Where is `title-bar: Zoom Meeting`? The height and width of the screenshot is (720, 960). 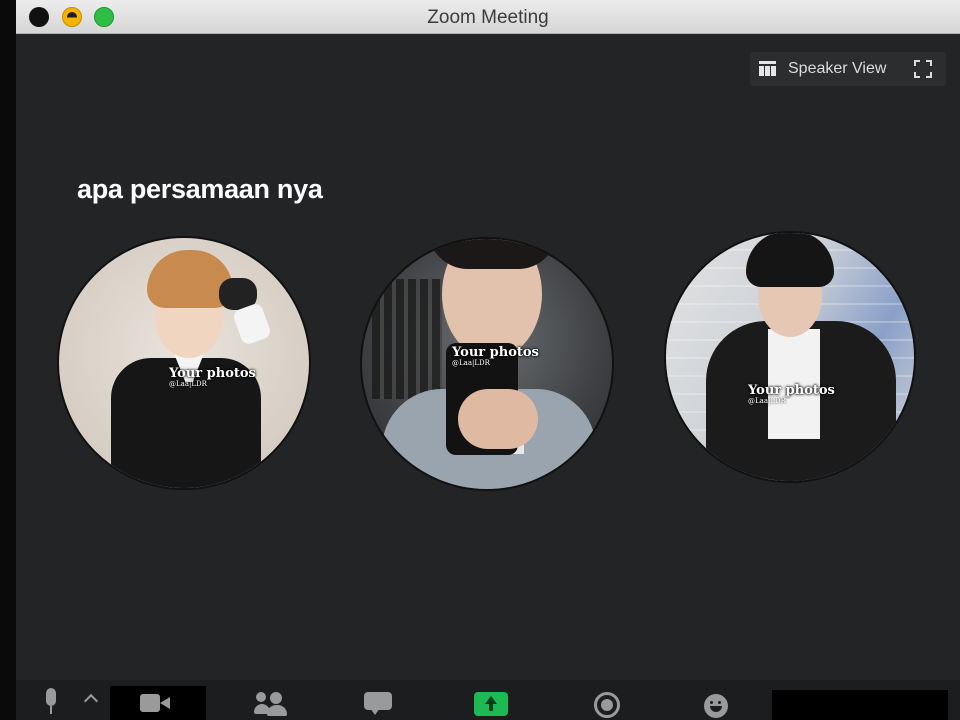 title-bar: Zoom Meeting is located at coordinates (488, 17).